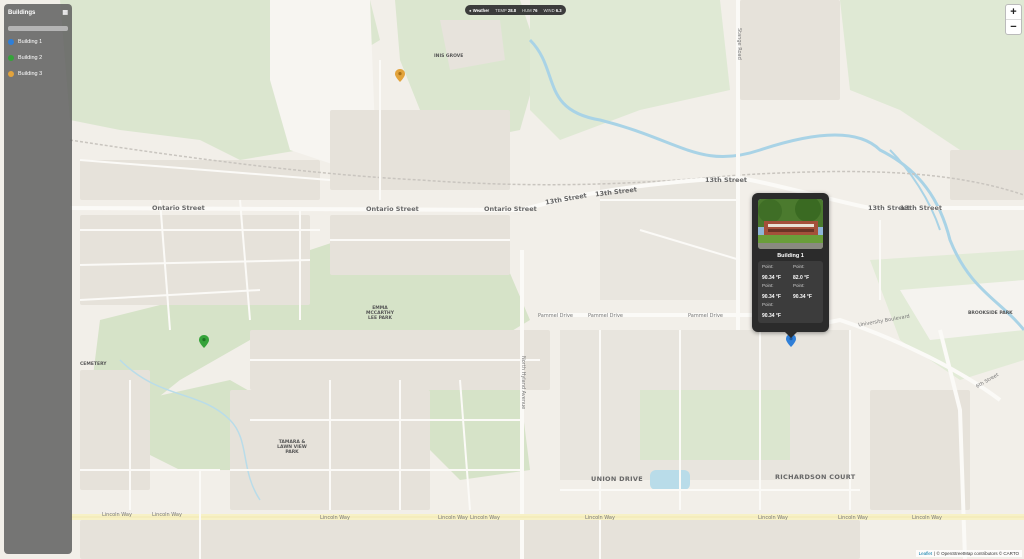 This screenshot has height=559, width=1024. I want to click on building-list-item: Building 3, so click(38, 74).